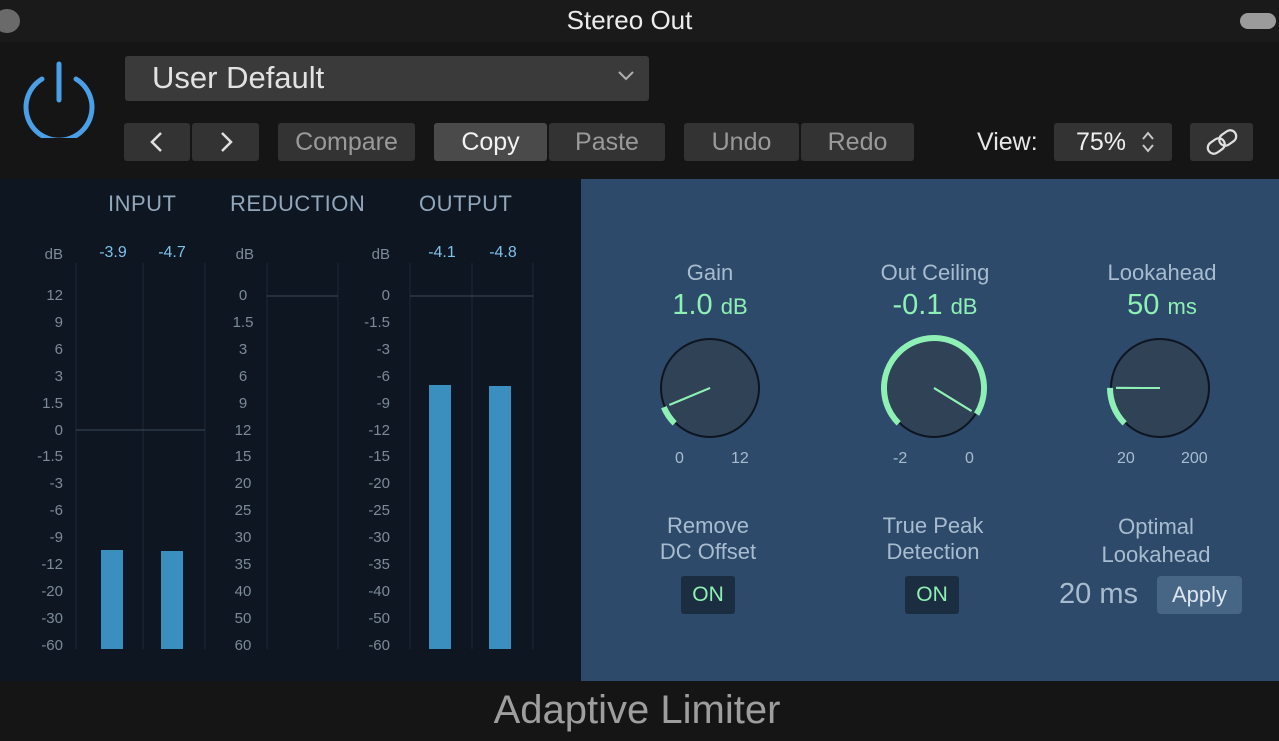 The image size is (1279, 741). Describe the element at coordinates (59, 98) in the screenshot. I see `power-icon` at that location.